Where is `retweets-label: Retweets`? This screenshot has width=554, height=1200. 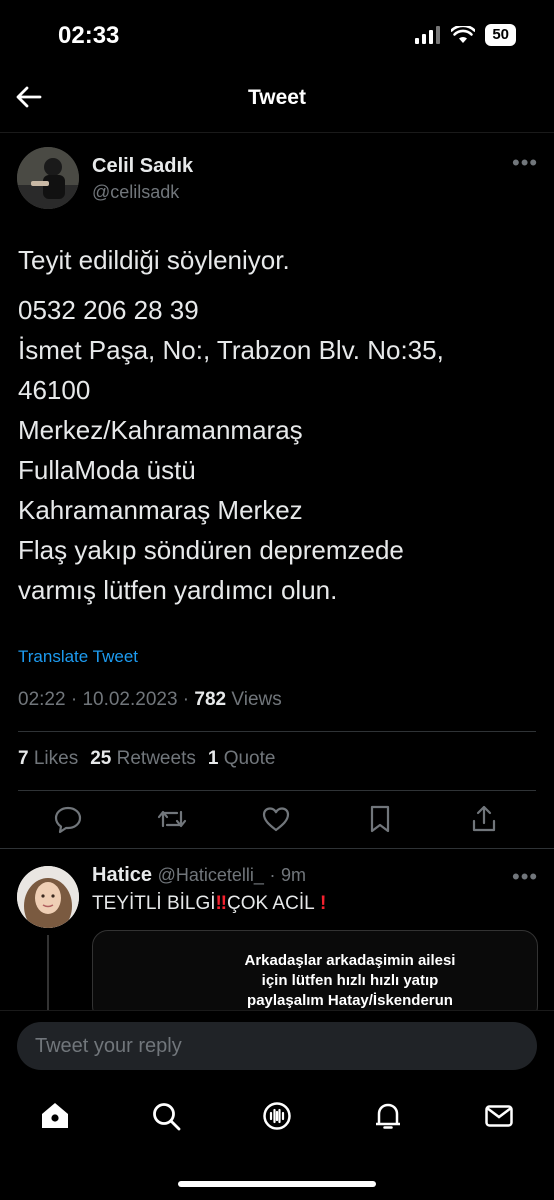
retweets-label: Retweets is located at coordinates (156, 758).